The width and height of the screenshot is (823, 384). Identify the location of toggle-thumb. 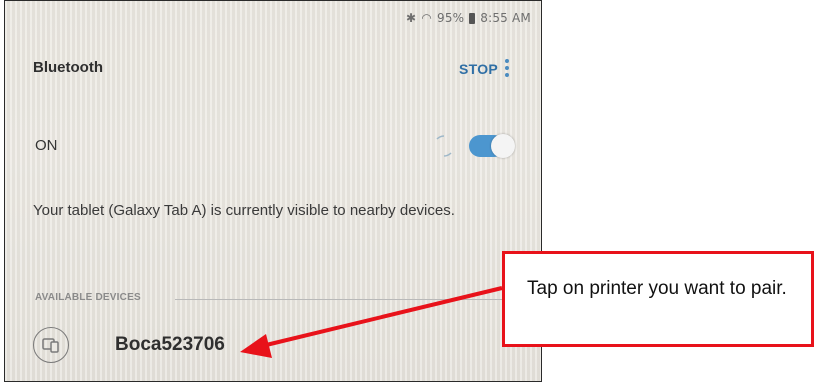
(503, 146).